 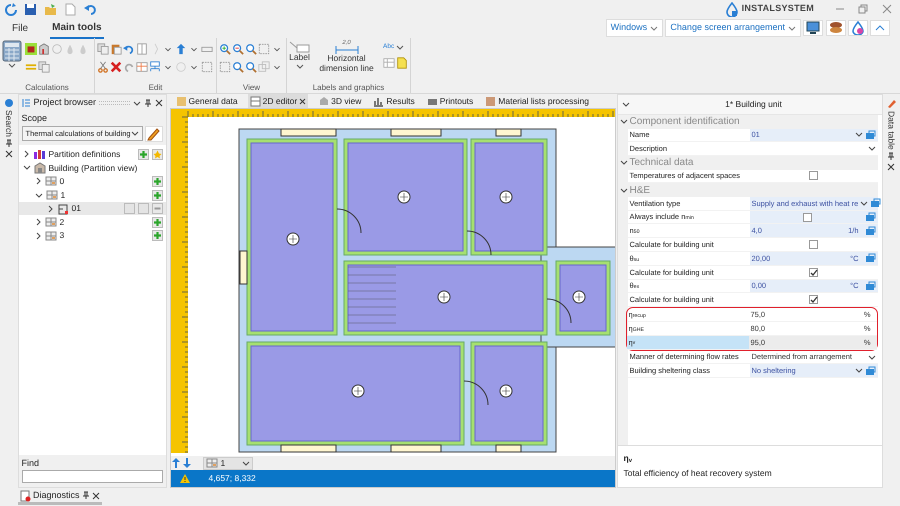 What do you see at coordinates (863, 9) in the screenshot?
I see `restore-icon` at bounding box center [863, 9].